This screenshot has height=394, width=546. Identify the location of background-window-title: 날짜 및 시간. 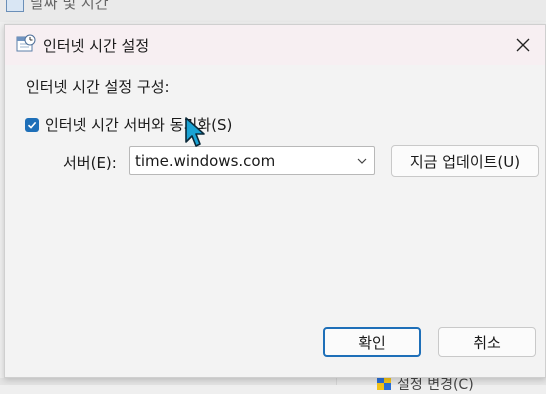
(69, 6).